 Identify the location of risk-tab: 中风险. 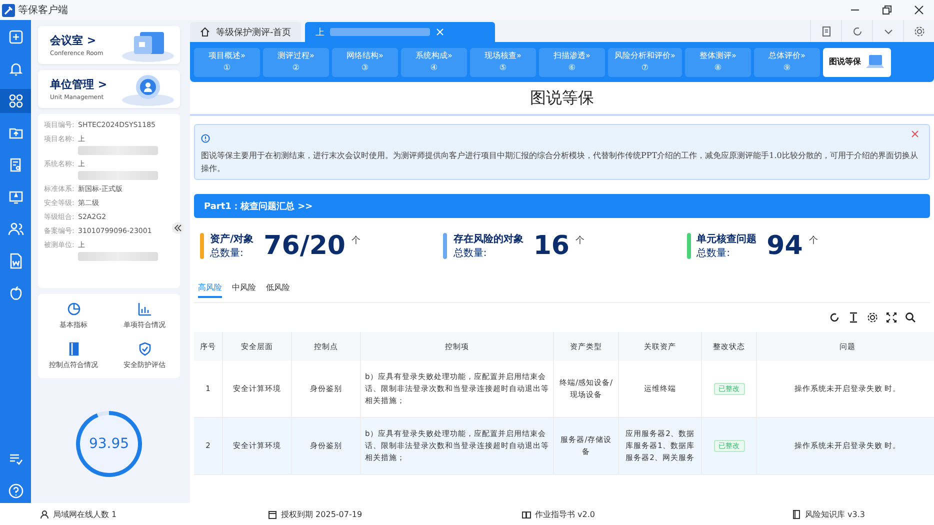
(244, 290).